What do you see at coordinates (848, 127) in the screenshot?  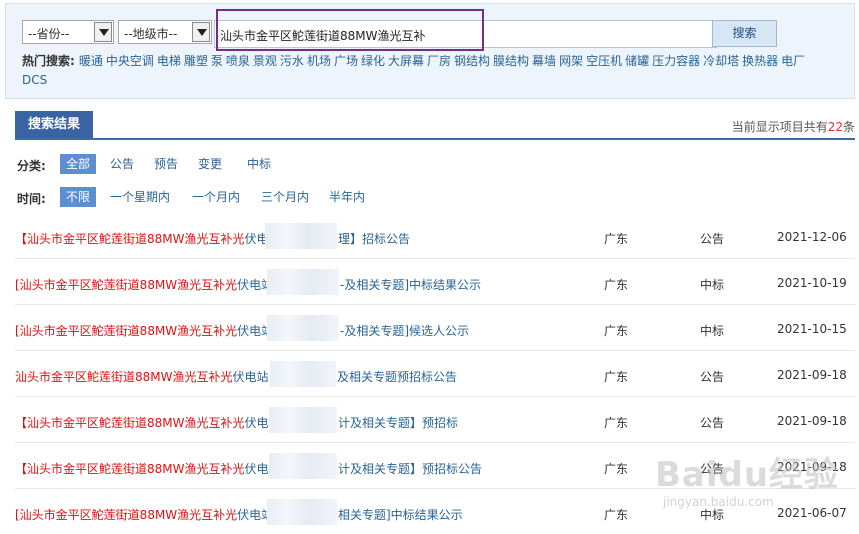 I see `results-count-suffix: 条` at bounding box center [848, 127].